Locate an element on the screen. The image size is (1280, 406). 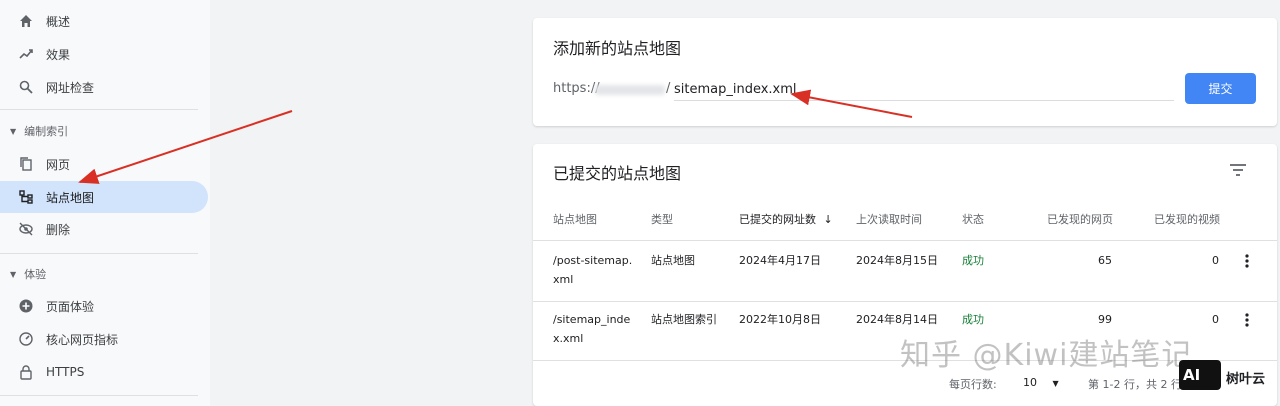
filter-icon is located at coordinates (1238, 170).